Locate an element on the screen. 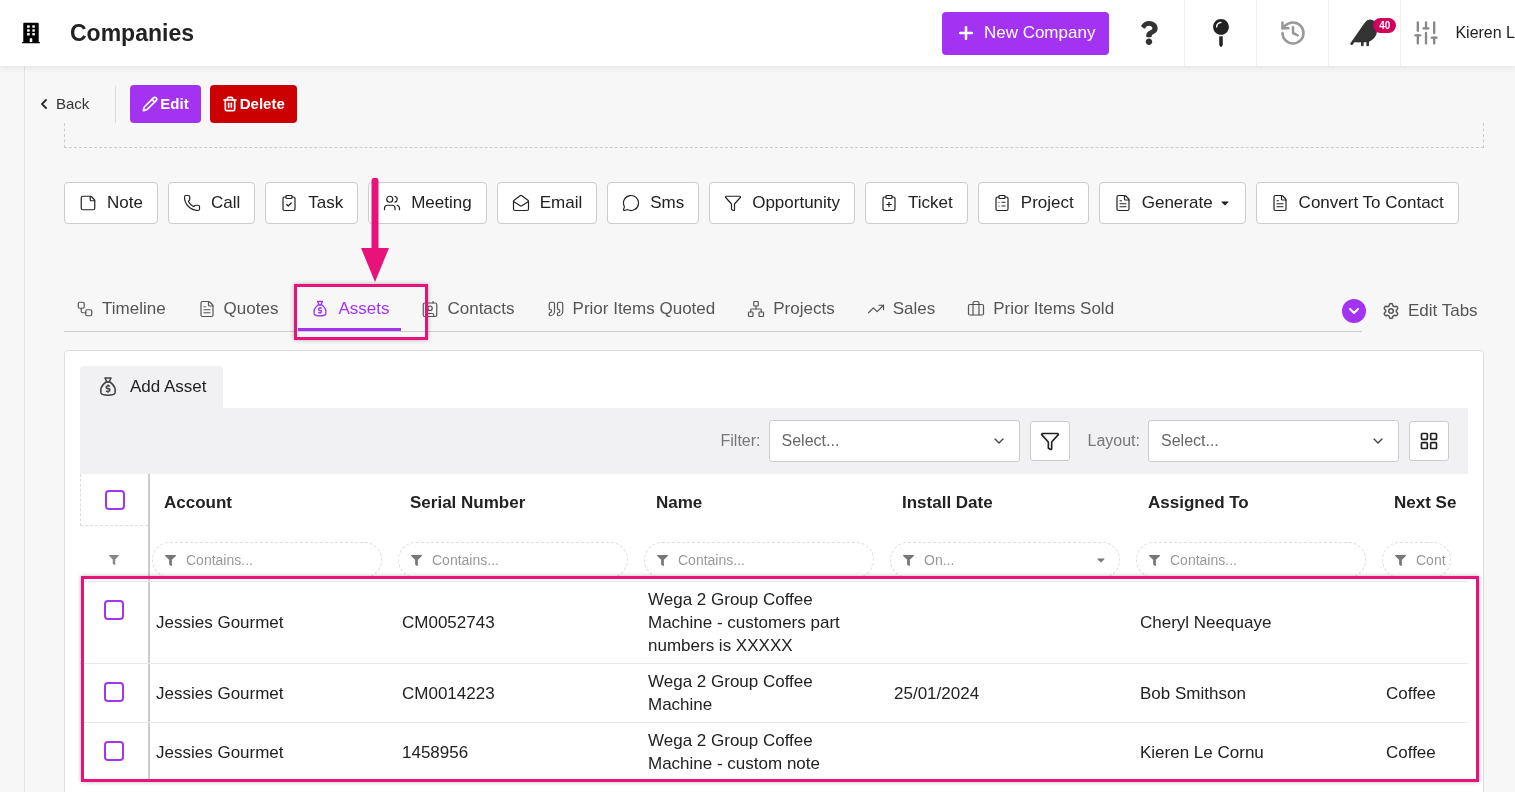 This screenshot has width=1515, height=792. help-icon is located at coordinates (1148, 33).